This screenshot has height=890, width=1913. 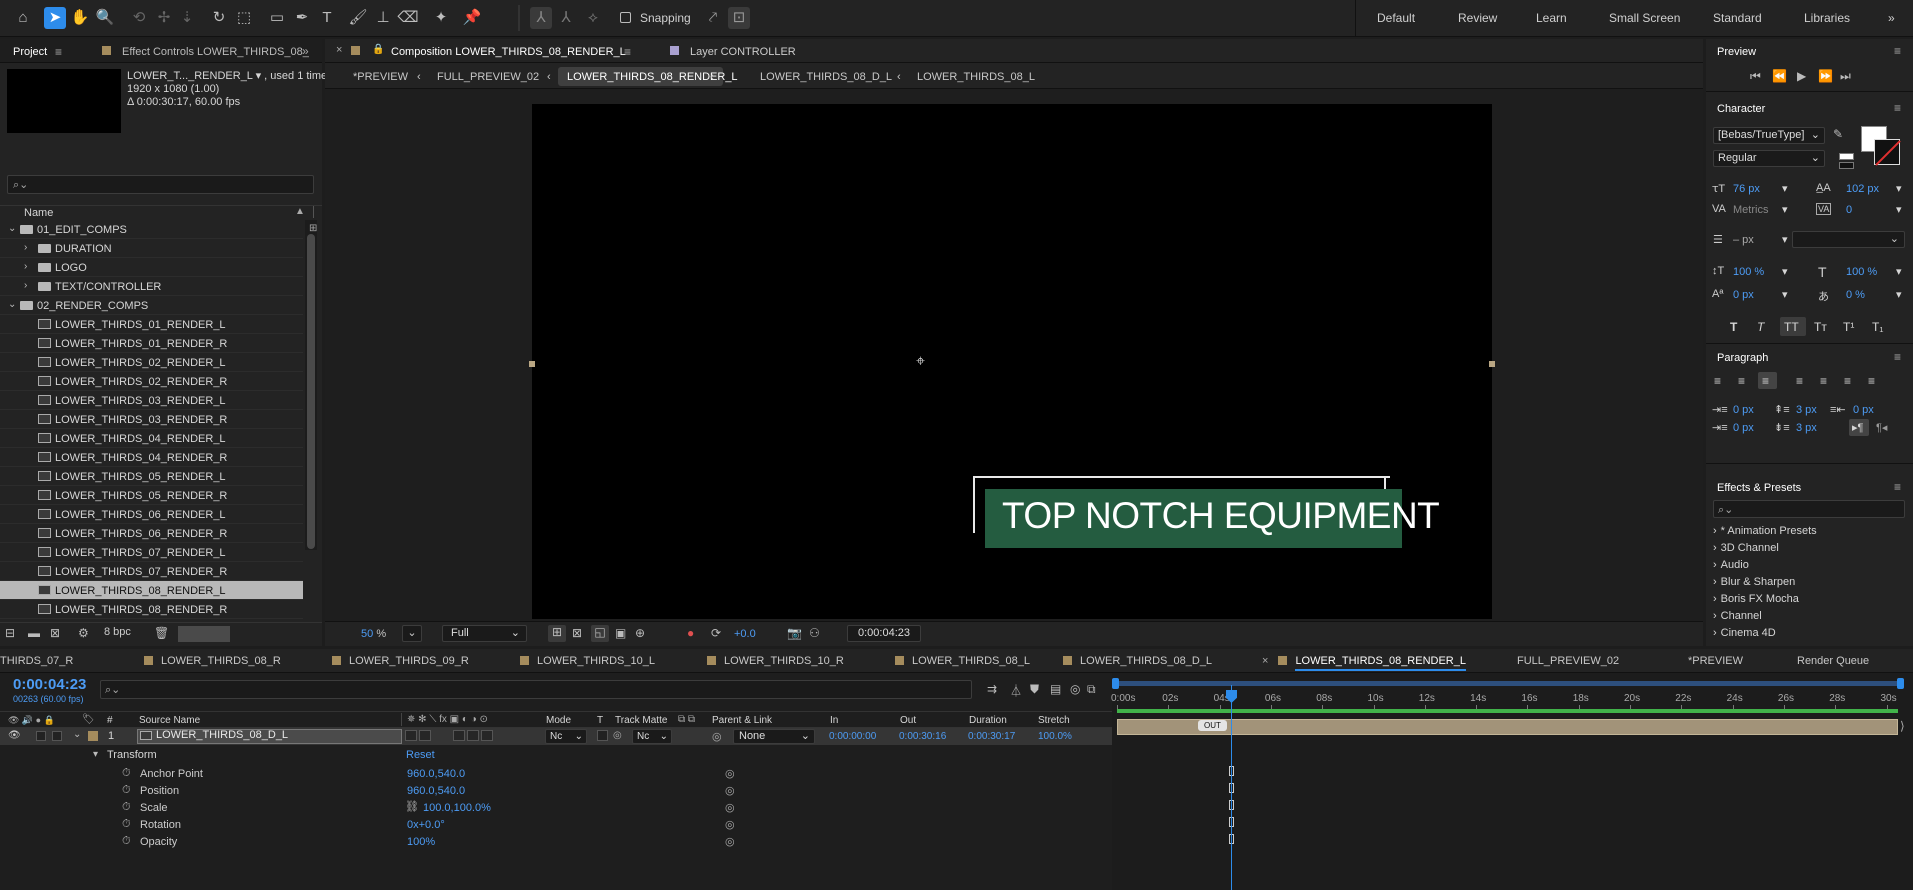 I want to click on label-tag-icon: 🏷, so click(x=88, y=719).